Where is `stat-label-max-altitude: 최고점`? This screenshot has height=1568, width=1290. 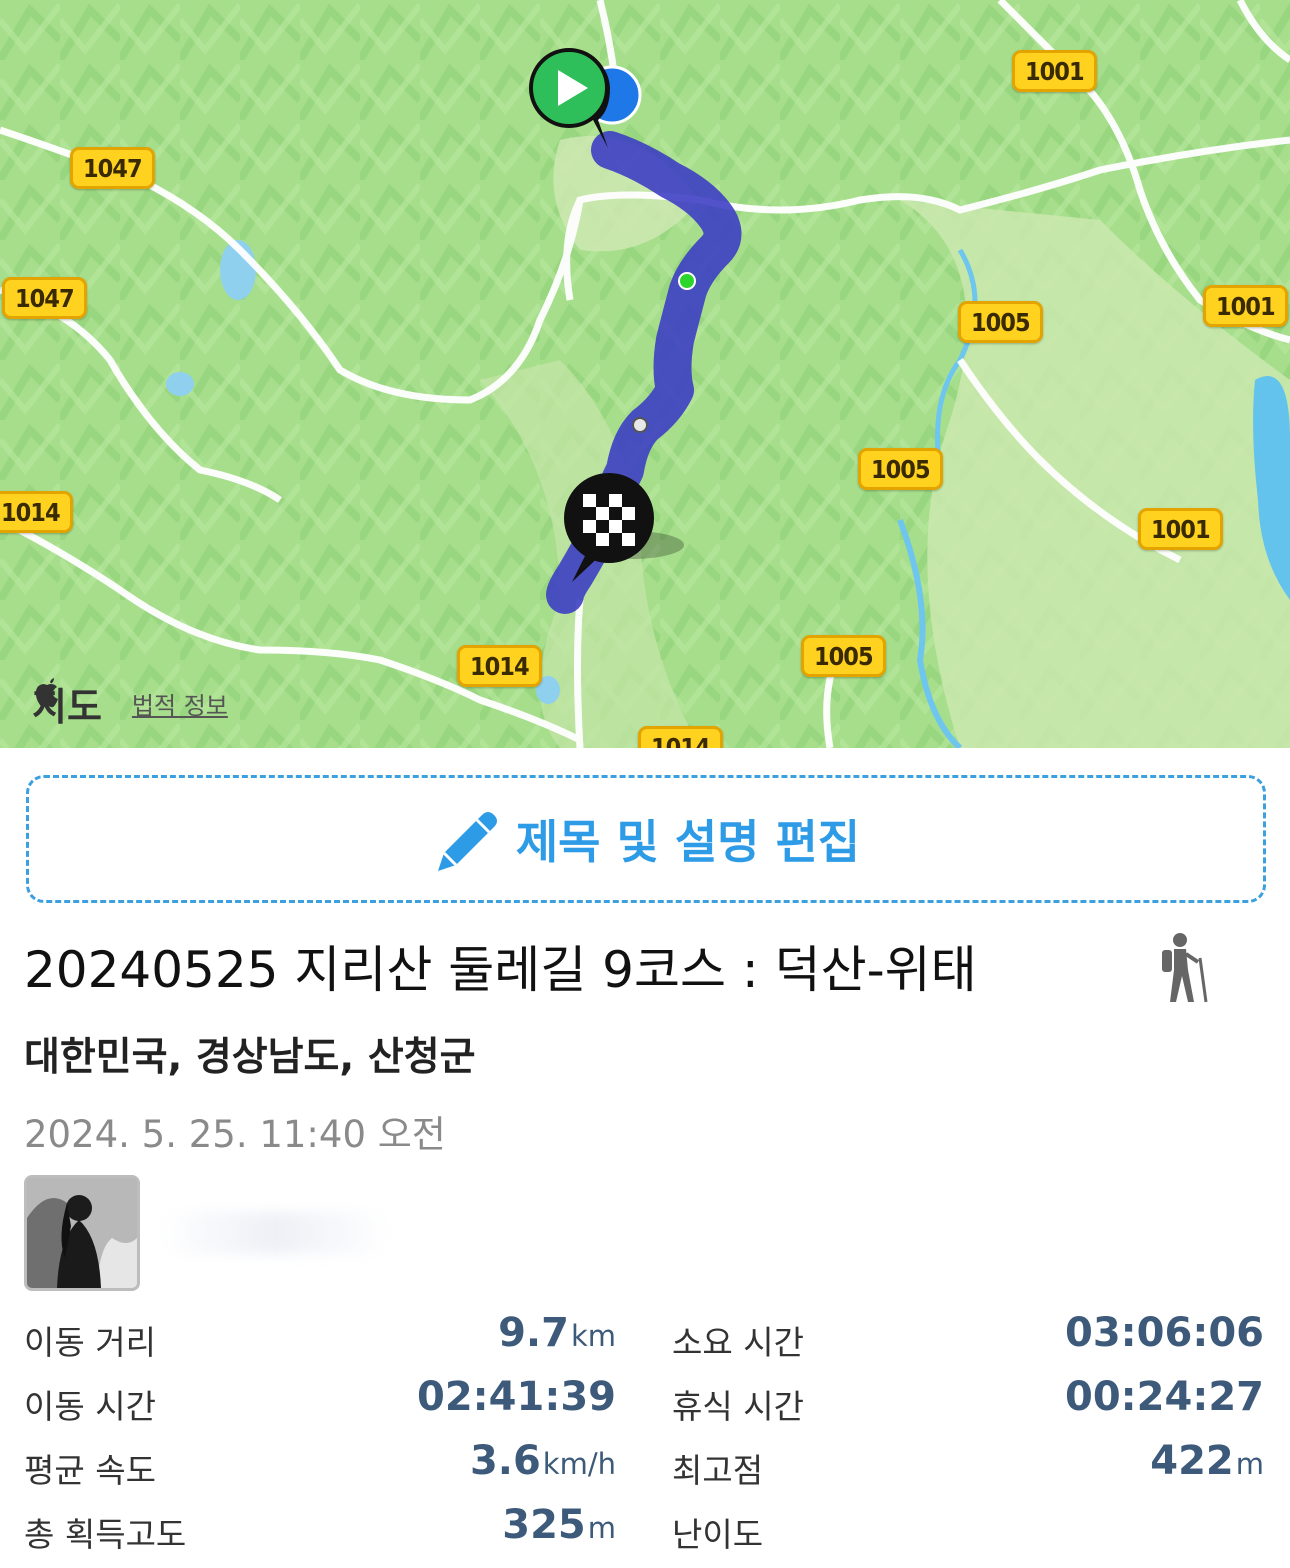
stat-label-max-altitude: 최고점 is located at coordinates (718, 1470).